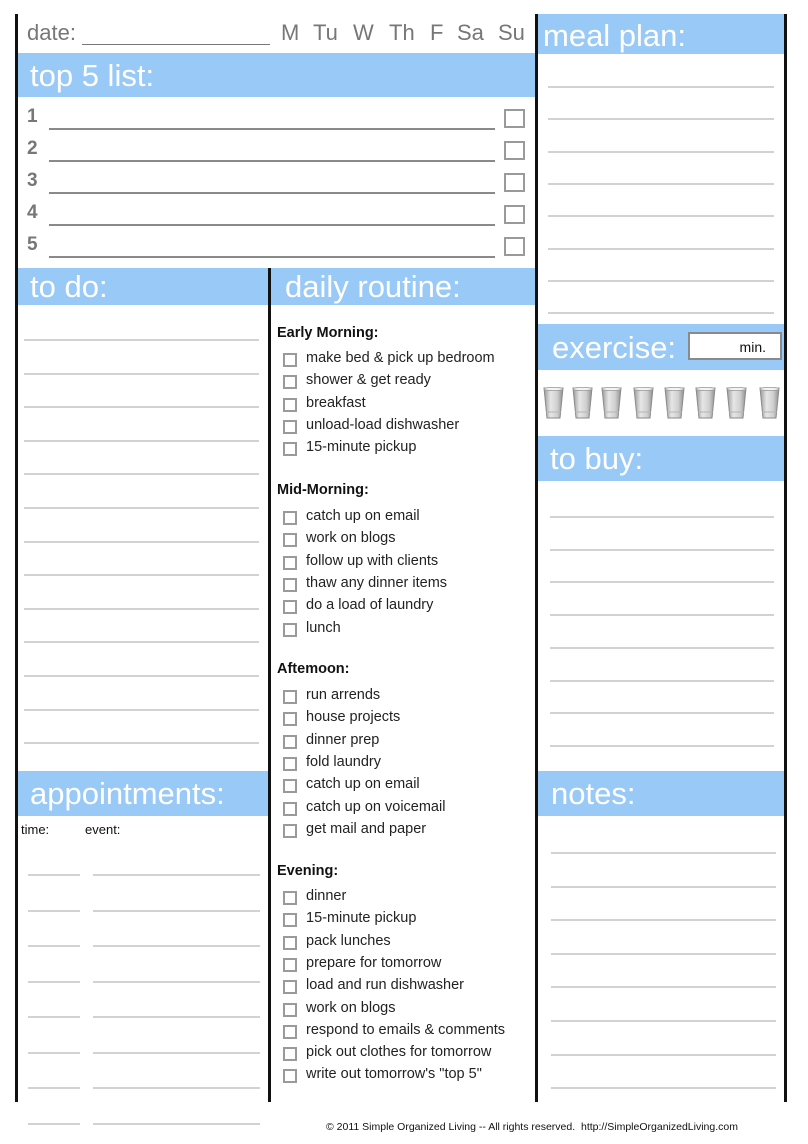  I want to click on day-saturday: Sa, so click(470, 33).